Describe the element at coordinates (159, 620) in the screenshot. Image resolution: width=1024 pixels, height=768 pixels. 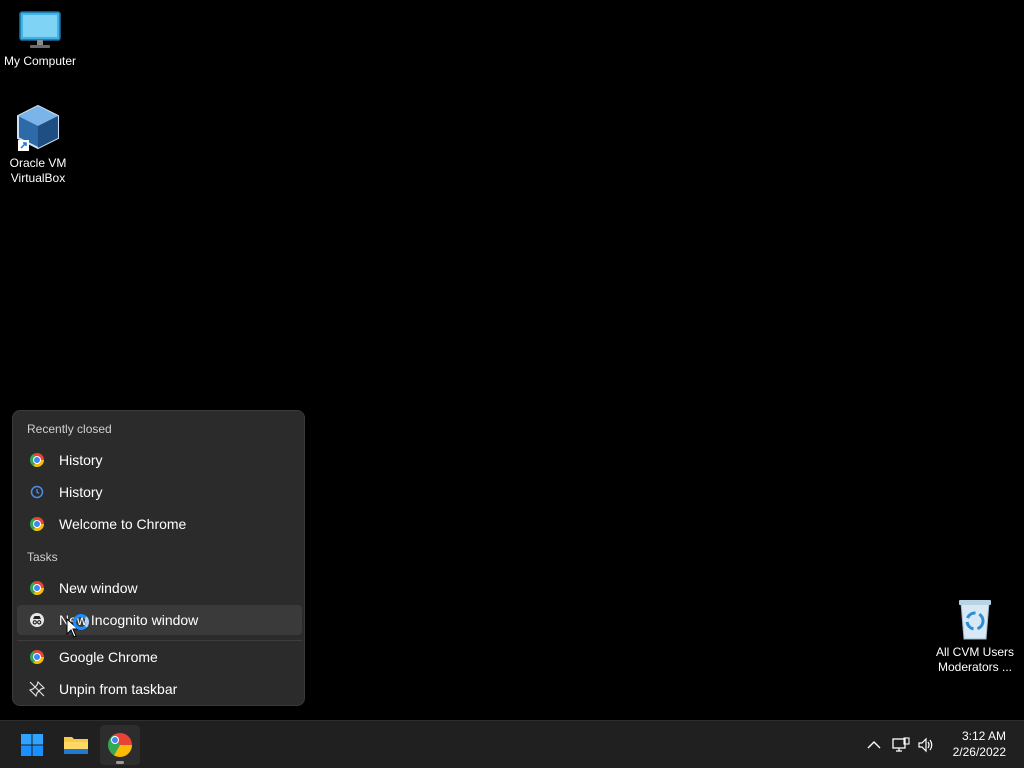
I see `jumplist-item-new-incognito-window: New Incognito window` at that location.